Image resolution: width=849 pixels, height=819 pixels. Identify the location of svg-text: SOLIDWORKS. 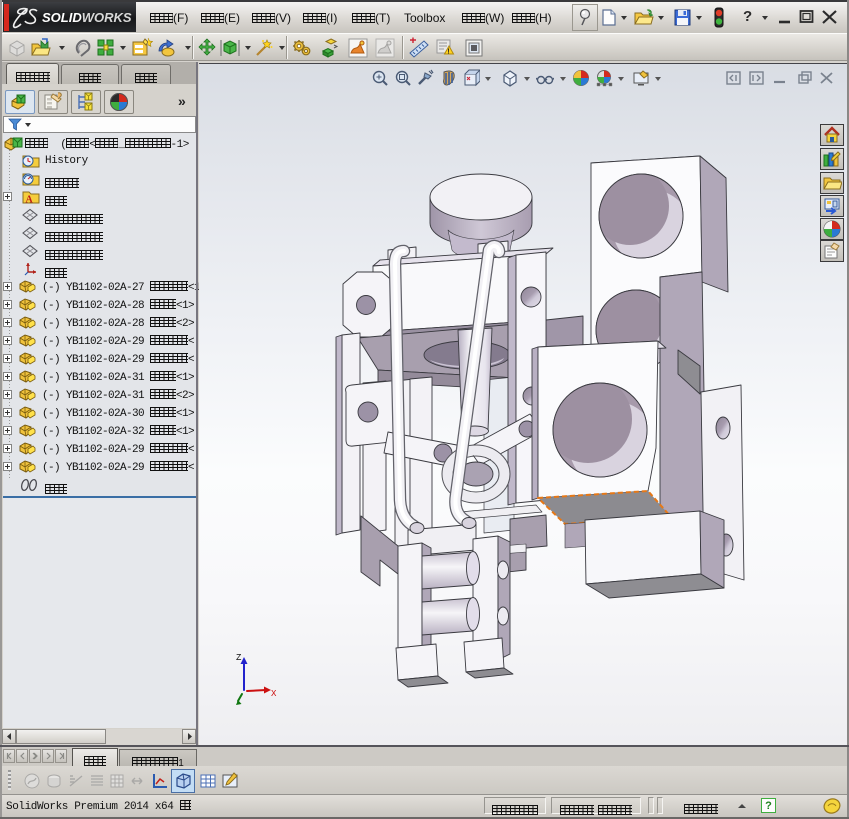
(87, 17).